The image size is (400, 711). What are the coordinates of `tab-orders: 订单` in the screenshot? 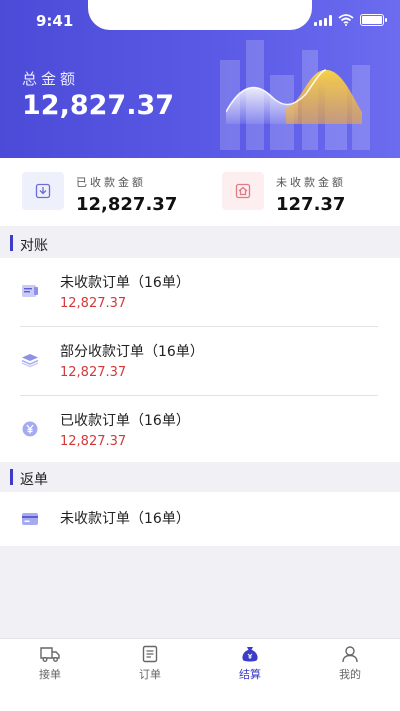 It's located at (150, 662).